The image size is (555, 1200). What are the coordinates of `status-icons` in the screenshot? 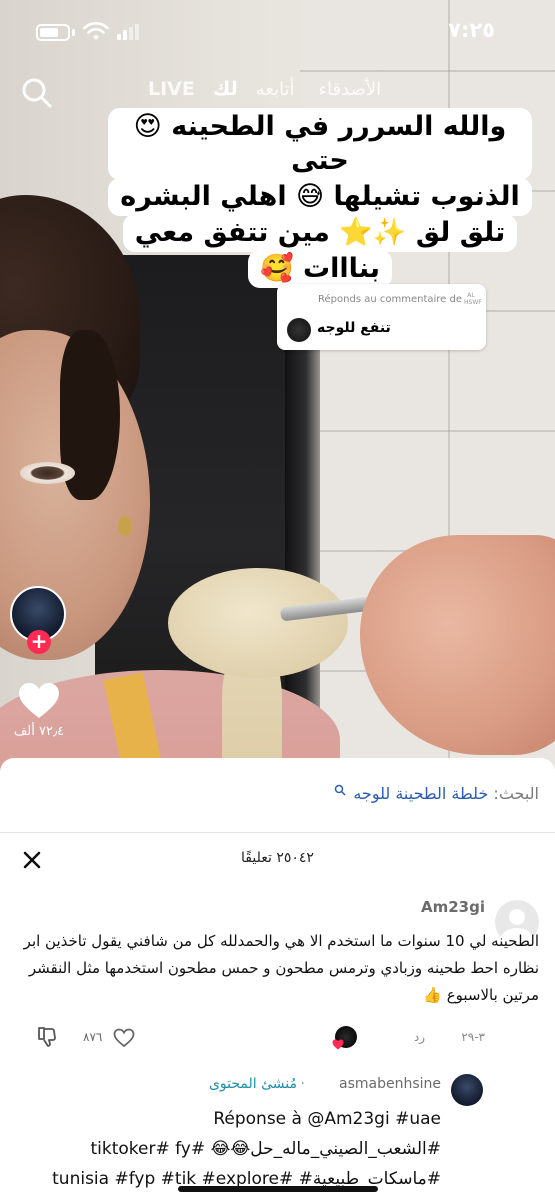 It's located at (87, 32).